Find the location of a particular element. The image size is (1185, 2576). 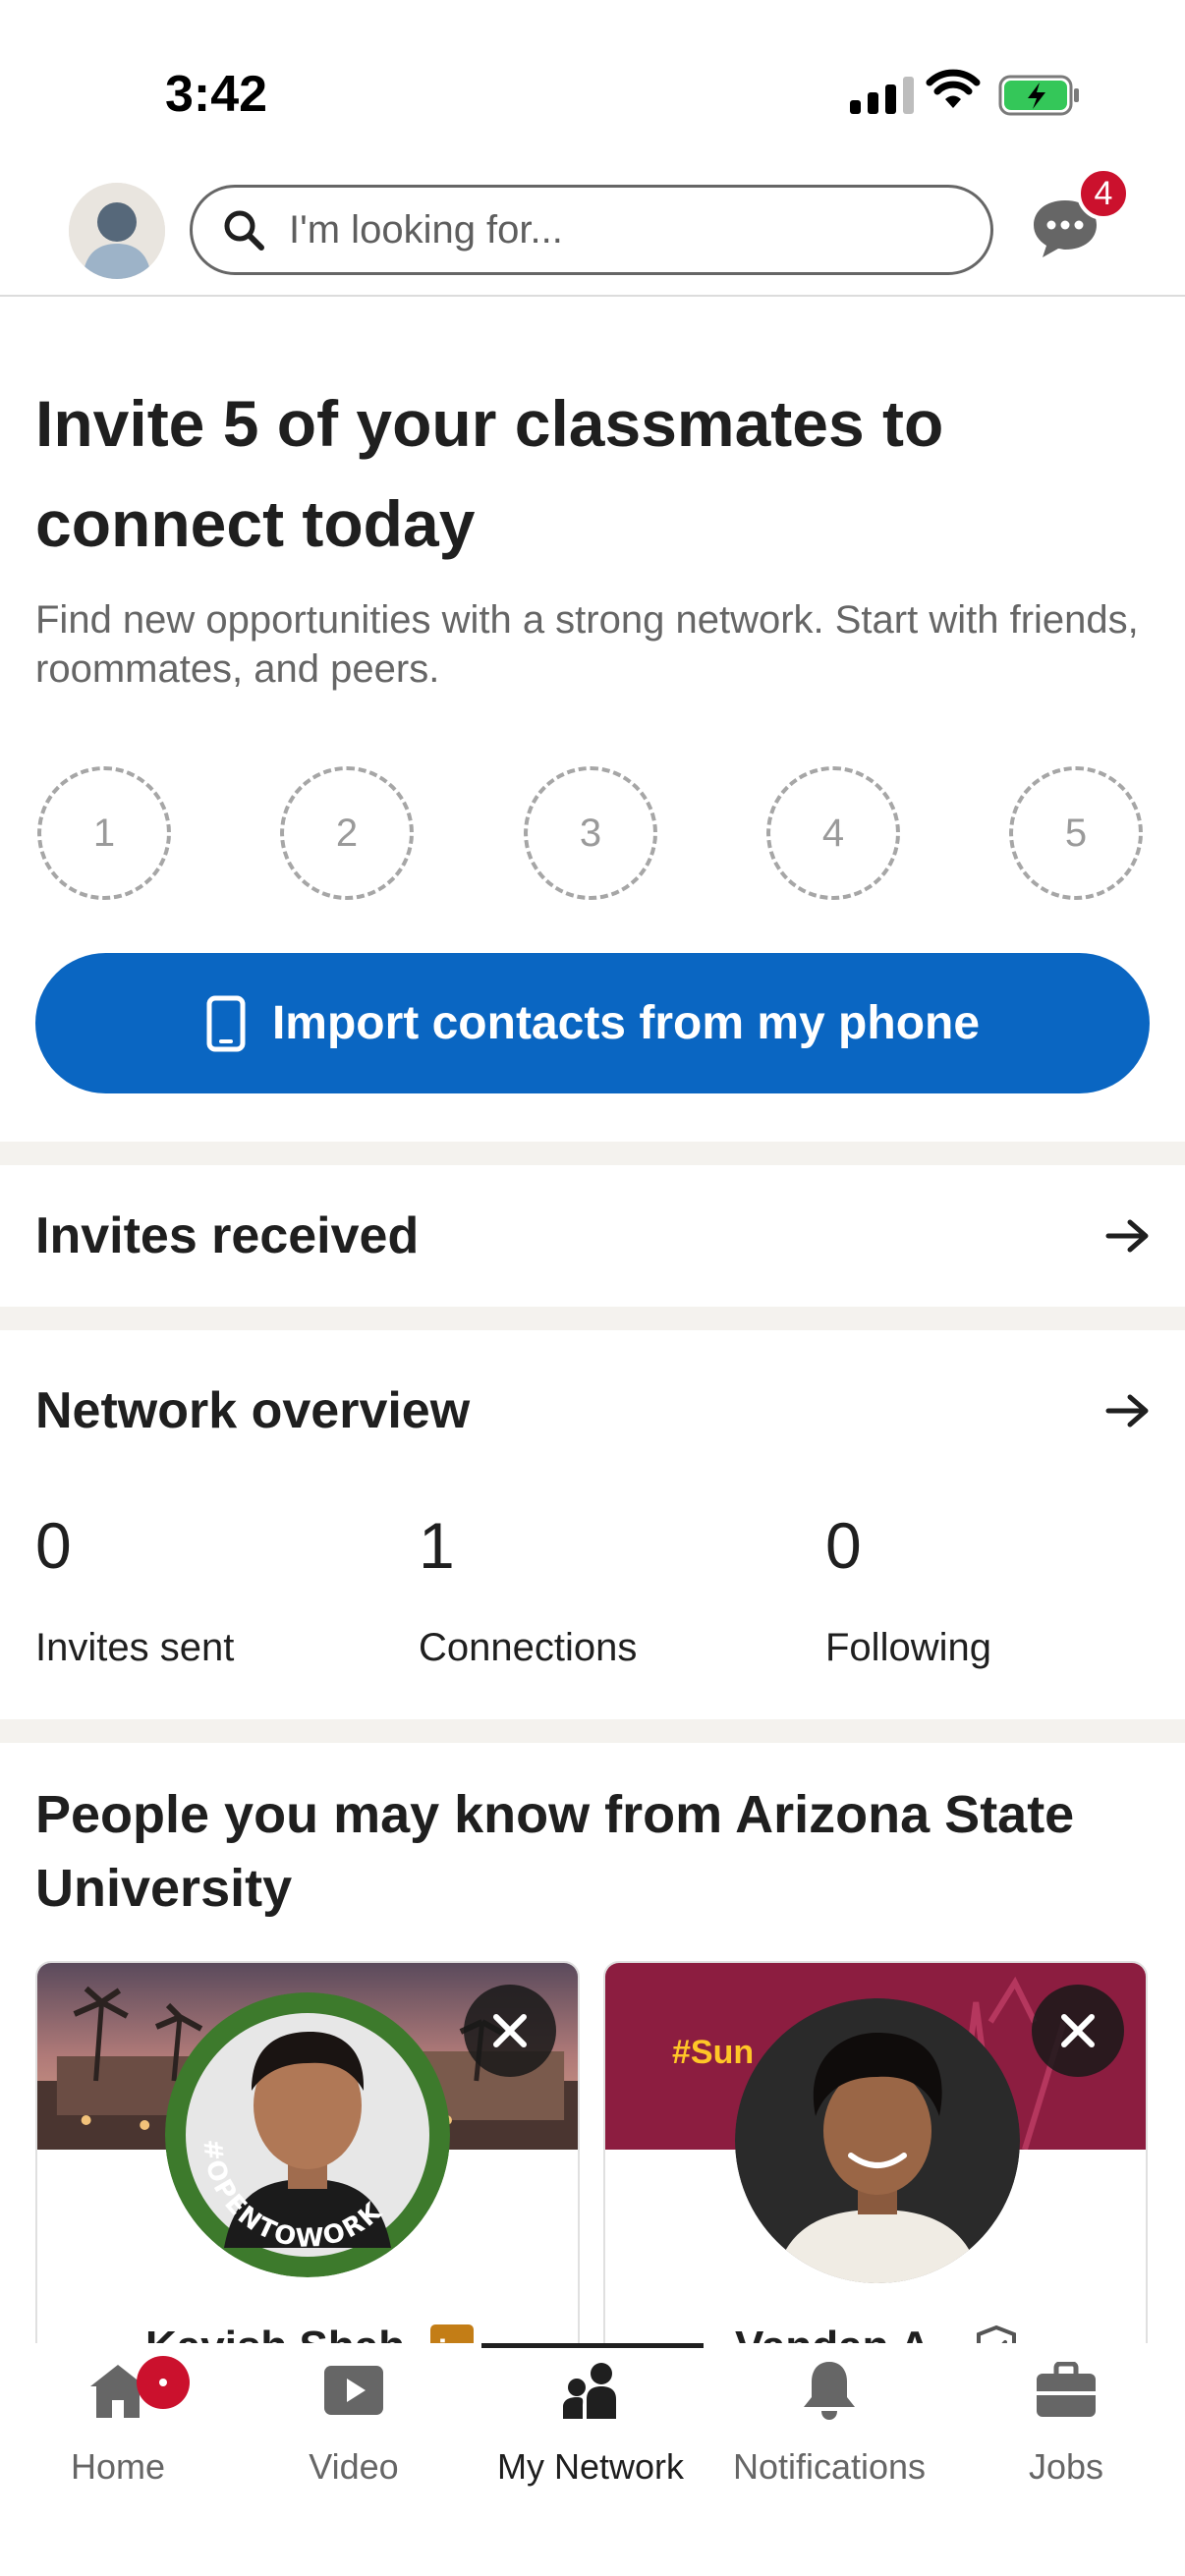

import-contacts-button: Import contacts from my phone is located at coordinates (592, 1023).